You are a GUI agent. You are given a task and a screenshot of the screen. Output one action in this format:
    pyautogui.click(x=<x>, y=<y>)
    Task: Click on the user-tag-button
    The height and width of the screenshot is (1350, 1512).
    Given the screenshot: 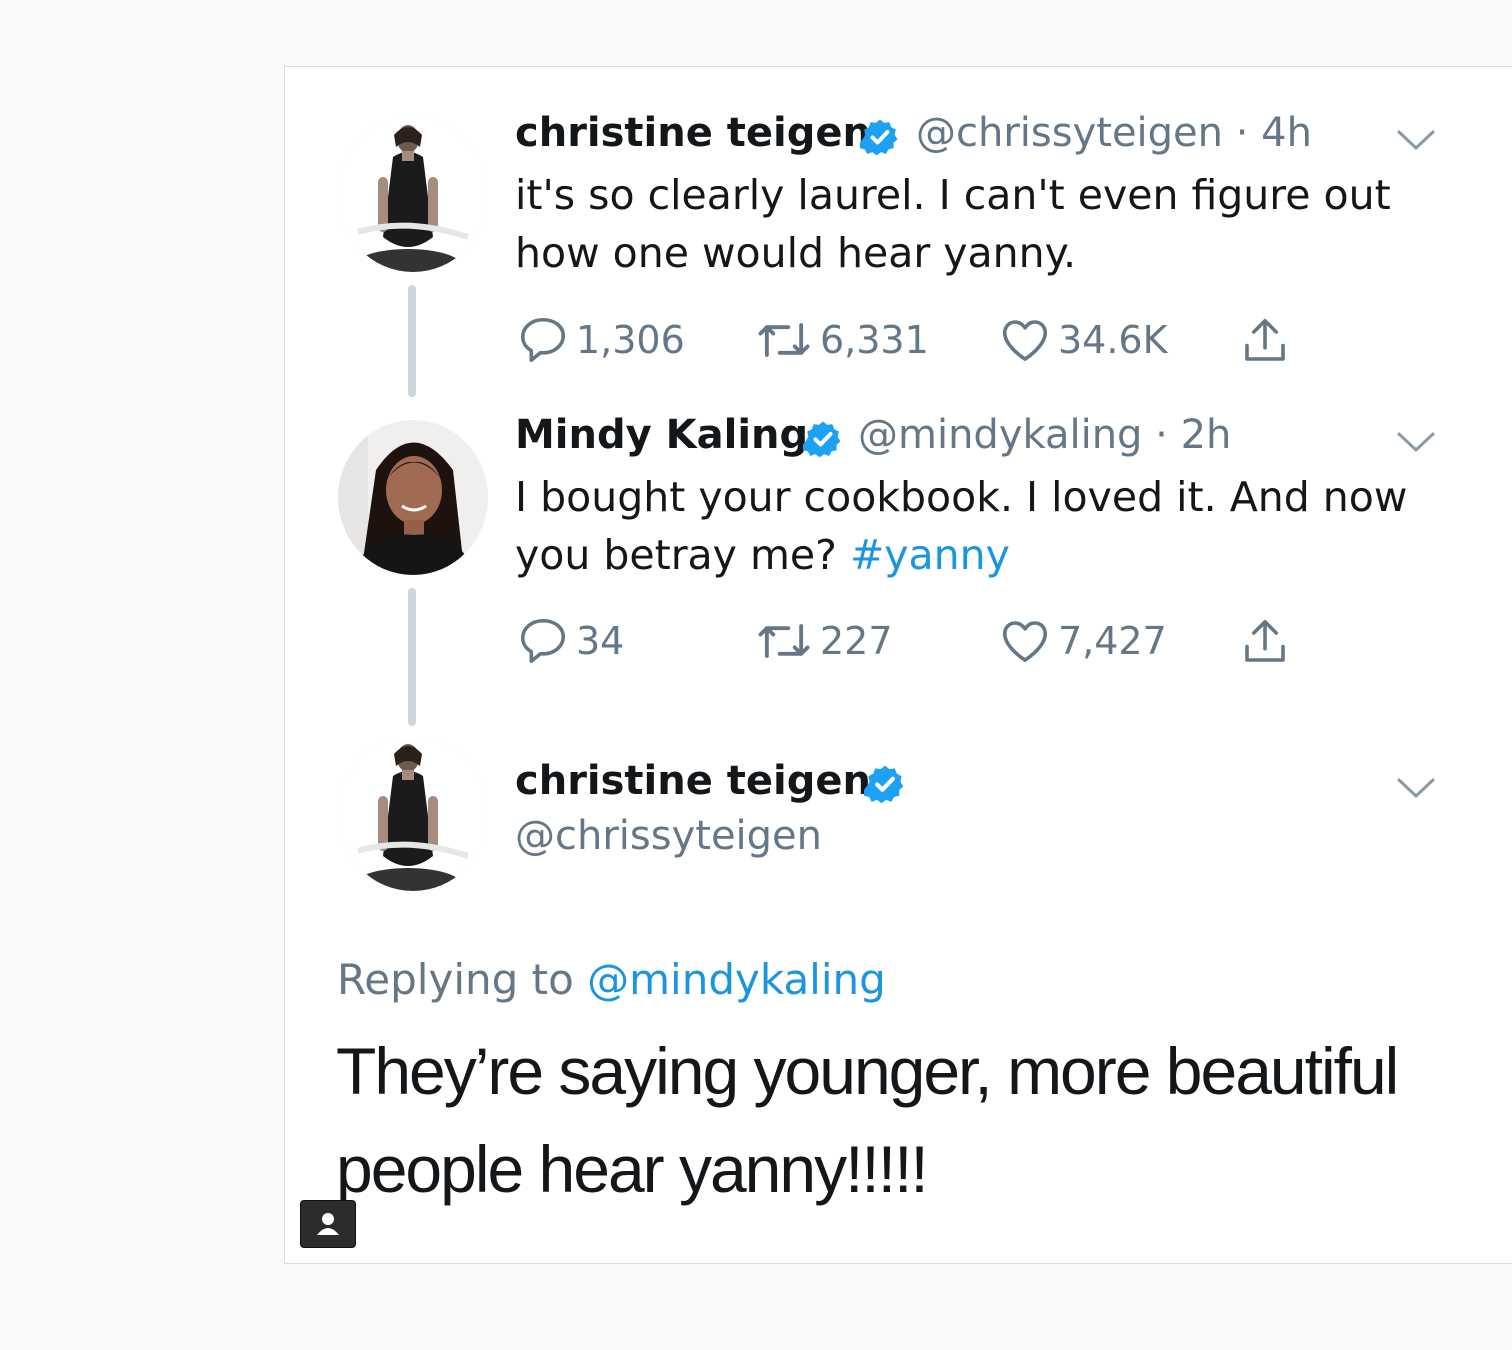 What is the action you would take?
    pyautogui.click(x=328, y=1222)
    